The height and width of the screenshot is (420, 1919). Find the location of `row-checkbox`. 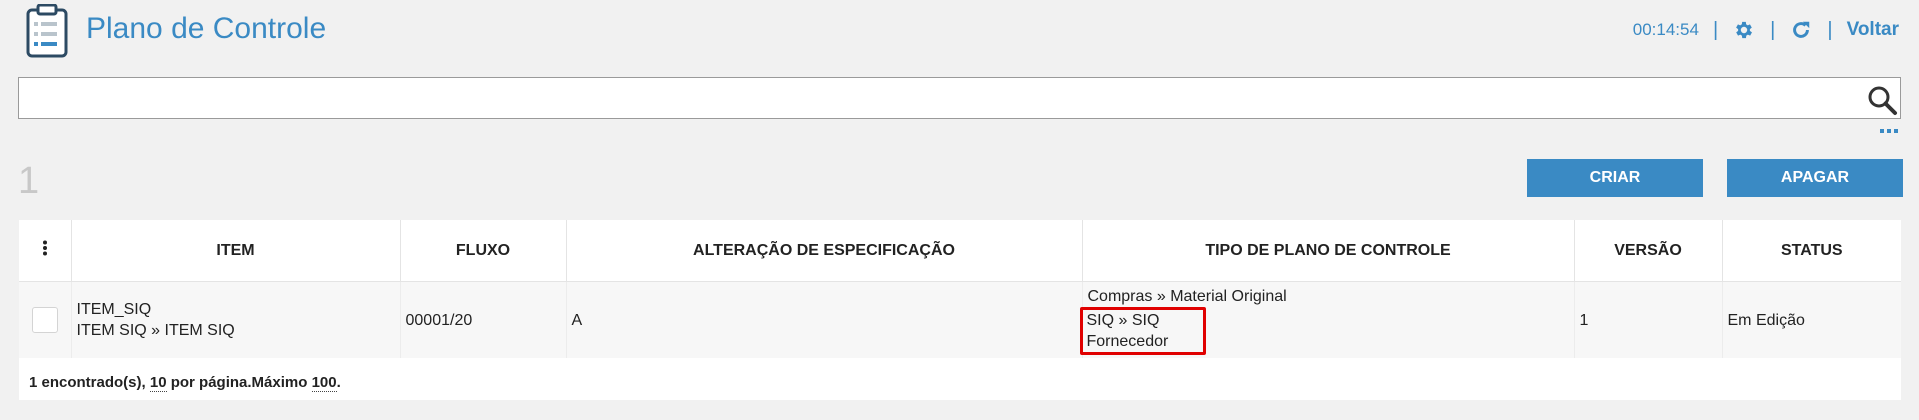

row-checkbox is located at coordinates (44, 320).